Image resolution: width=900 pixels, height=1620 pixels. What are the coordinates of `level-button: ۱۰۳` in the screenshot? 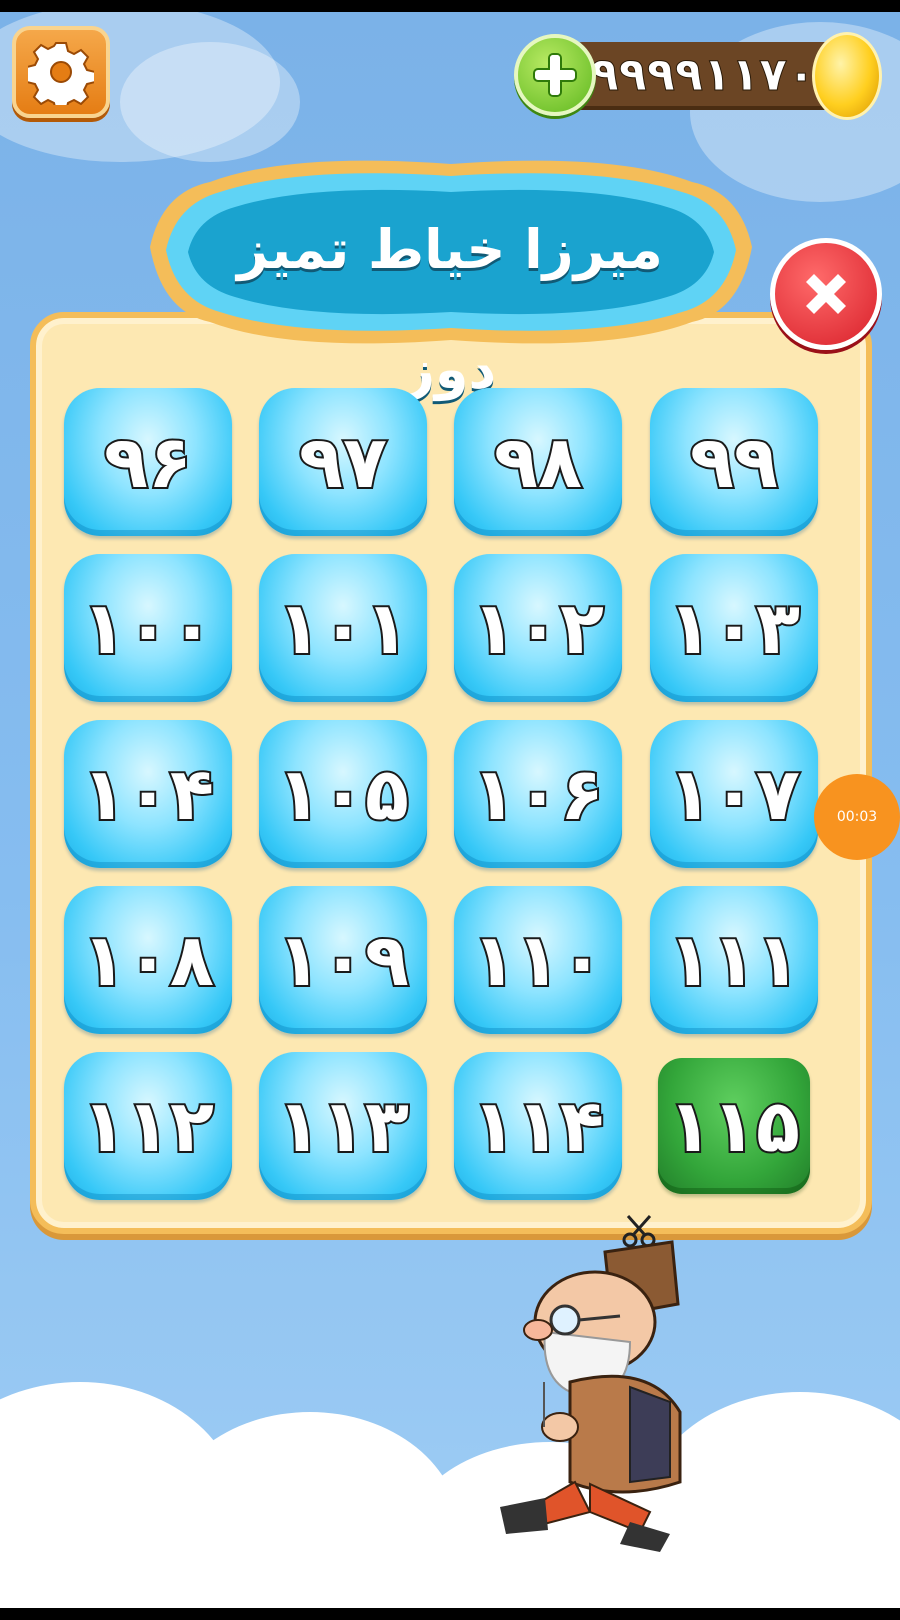 It's located at (734, 628).